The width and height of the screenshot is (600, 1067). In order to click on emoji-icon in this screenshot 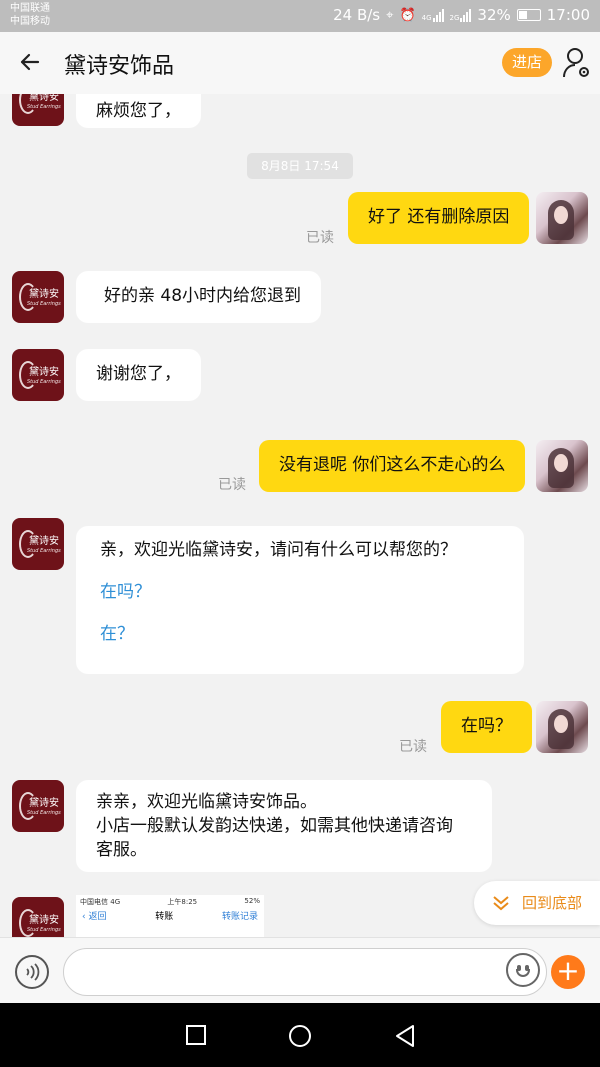, I will do `click(523, 970)`.